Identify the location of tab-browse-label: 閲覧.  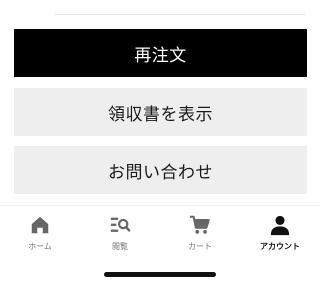
(120, 246).